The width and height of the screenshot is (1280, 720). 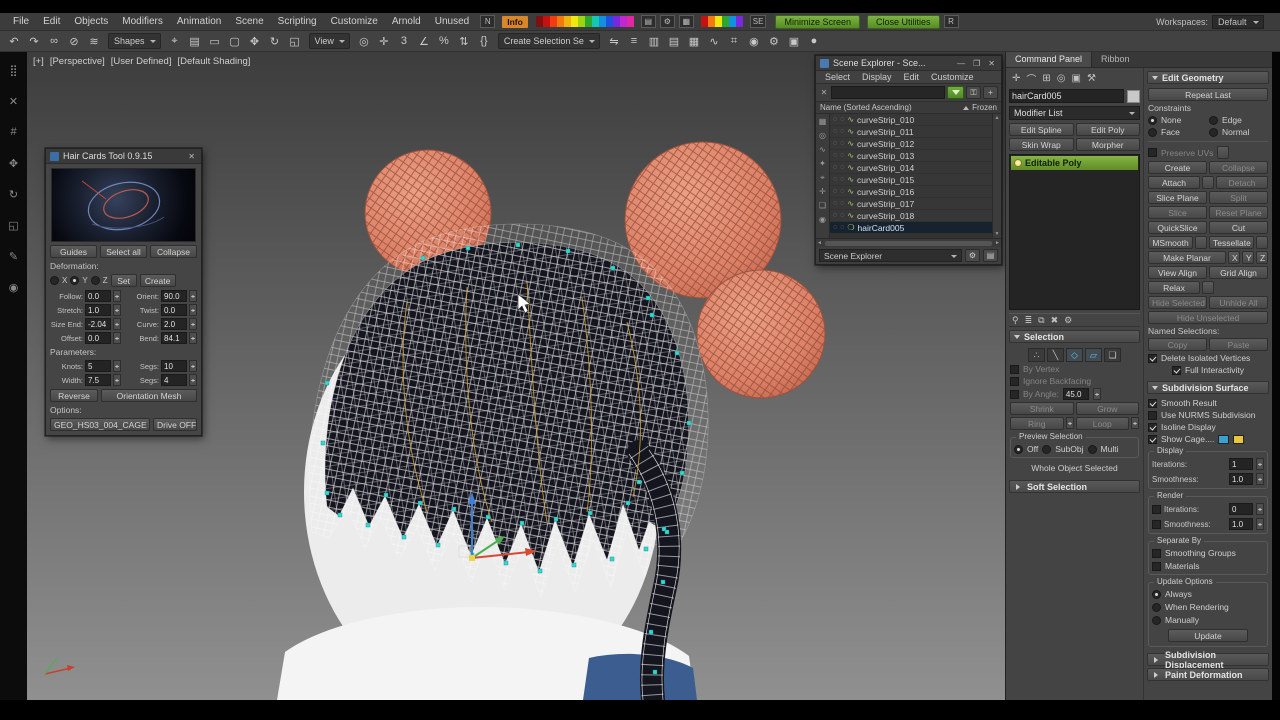 What do you see at coordinates (74, 395) in the screenshot?
I see `reverse-button: Reverse` at bounding box center [74, 395].